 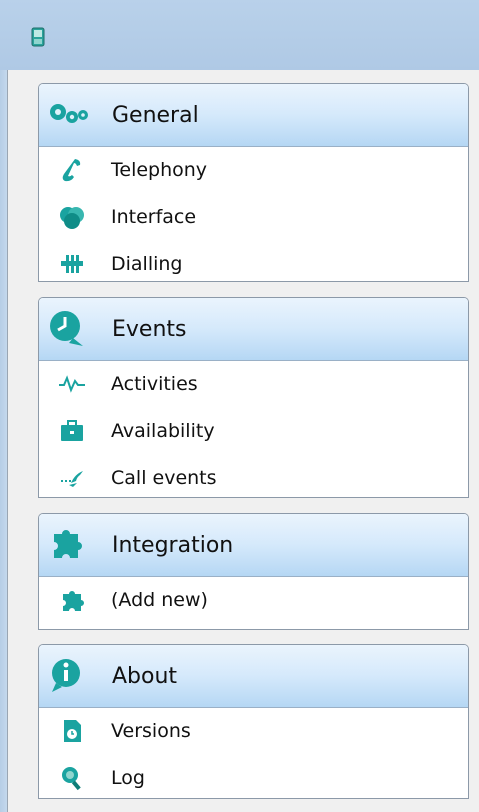 What do you see at coordinates (69, 113) in the screenshot?
I see `gears-icon` at bounding box center [69, 113].